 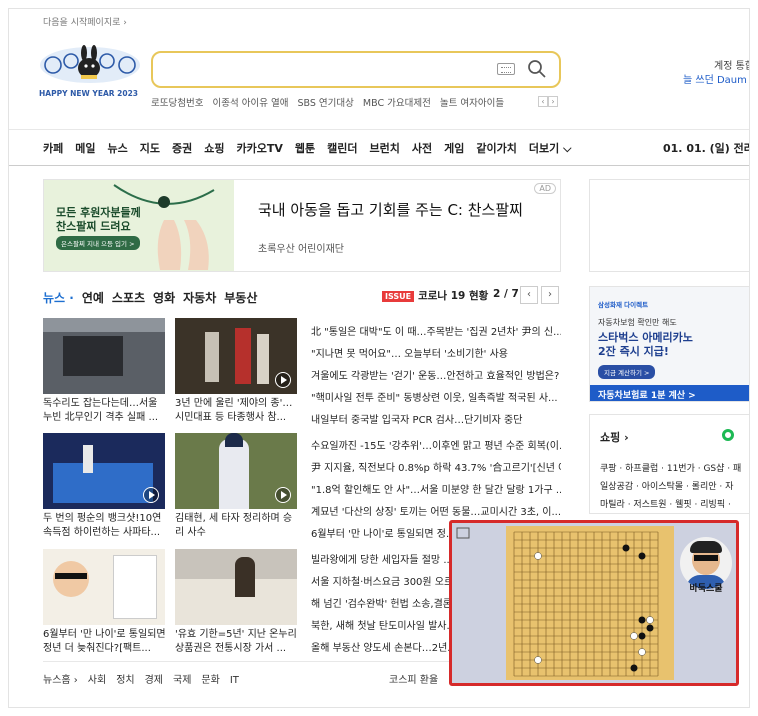 I want to click on nav-stock: 증권, so click(x=182, y=148).